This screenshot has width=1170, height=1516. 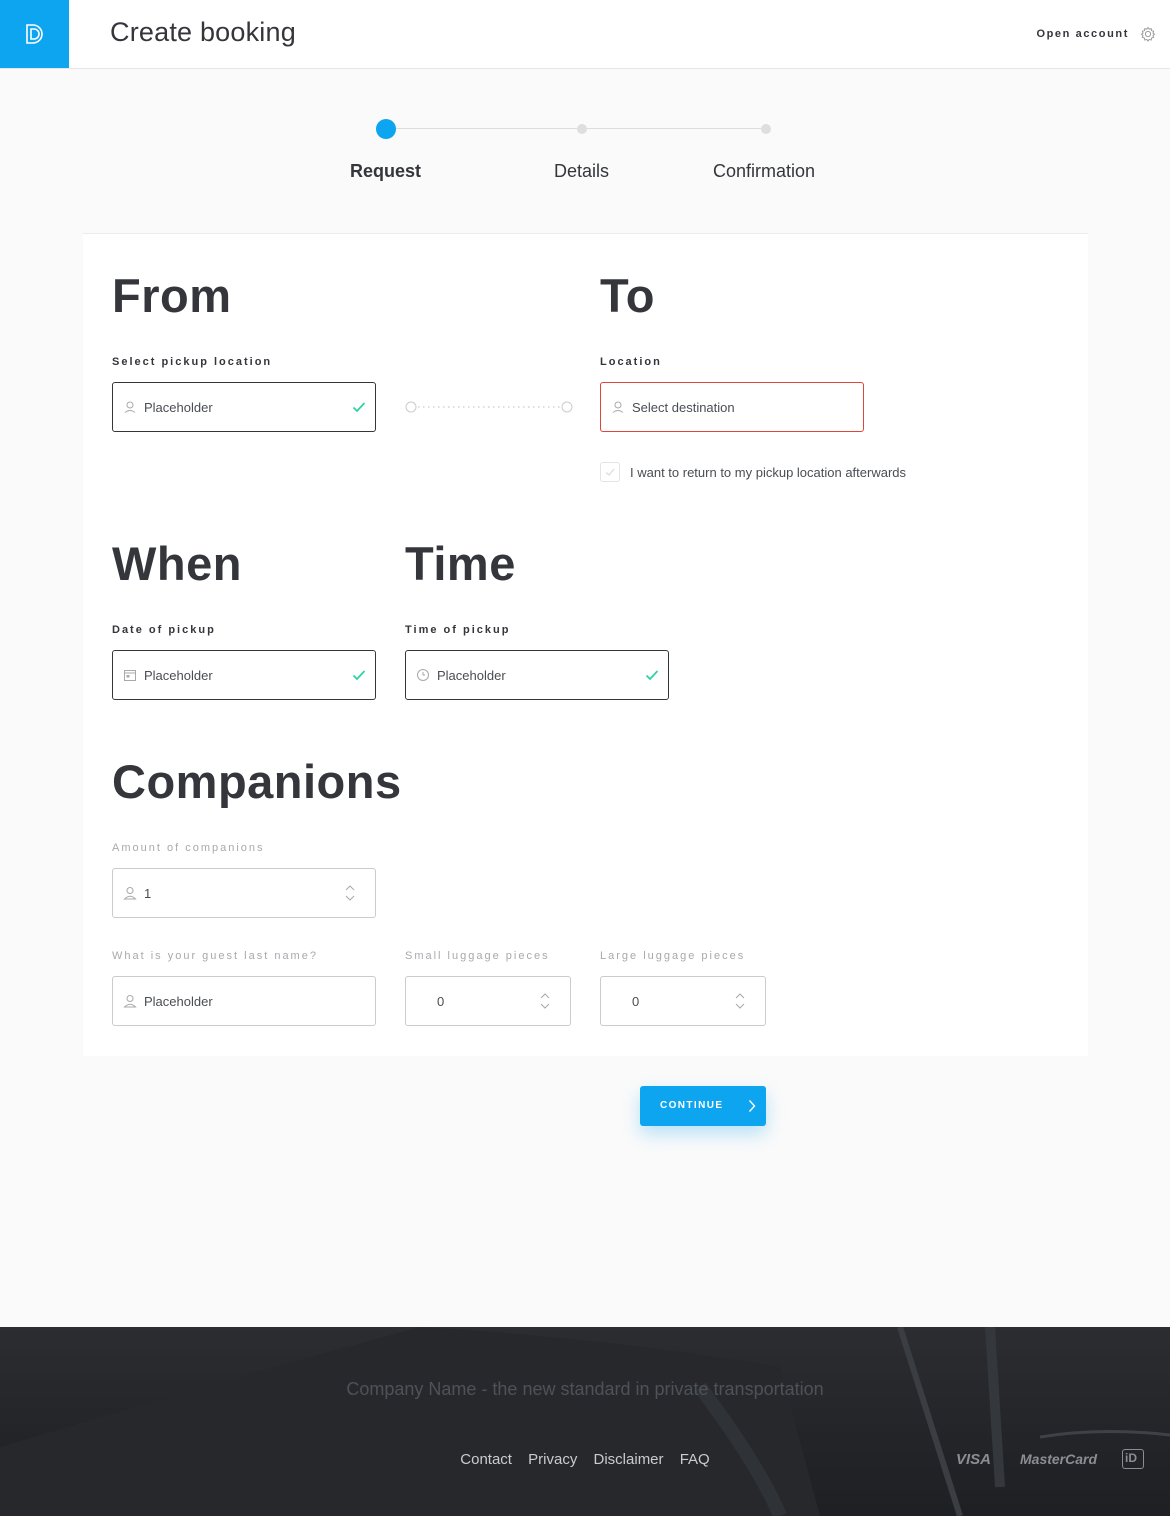 I want to click on top-bar: Create booking Open account, so click(x=585, y=34).